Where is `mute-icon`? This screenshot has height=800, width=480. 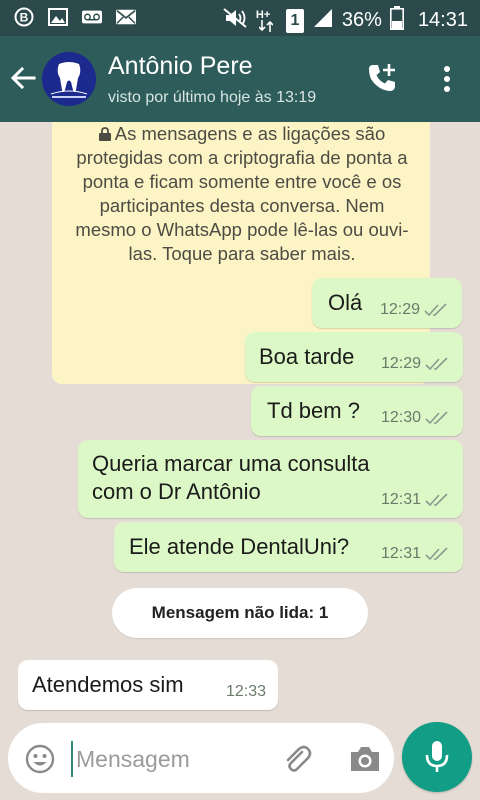 mute-icon is located at coordinates (235, 20).